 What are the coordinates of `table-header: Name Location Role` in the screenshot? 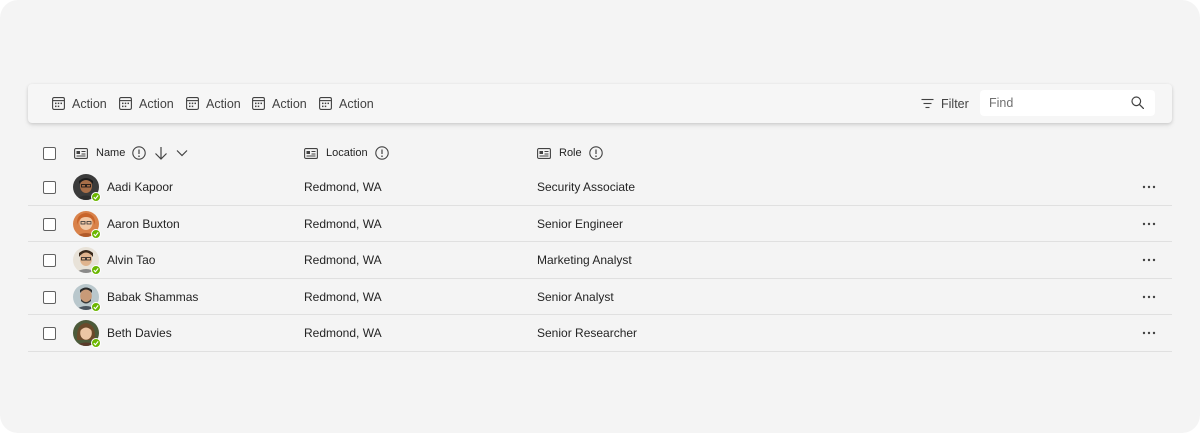 It's located at (600, 153).